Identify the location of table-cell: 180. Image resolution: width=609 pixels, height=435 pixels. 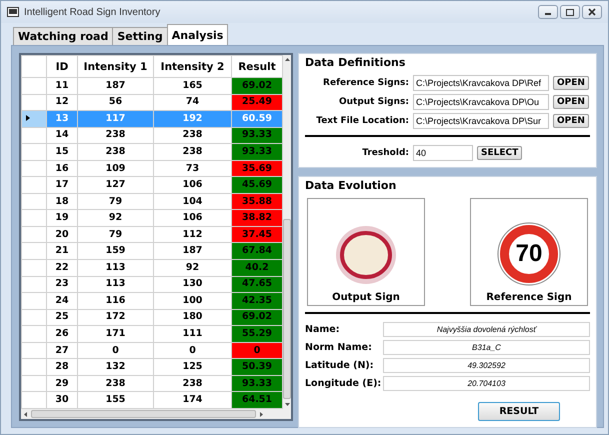
(193, 317).